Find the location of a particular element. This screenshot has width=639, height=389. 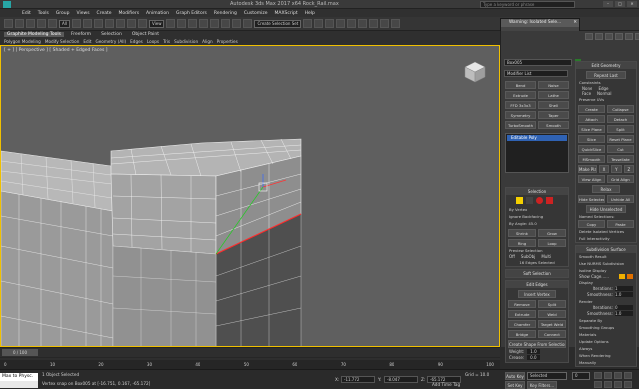

named-selection-dropdown: Create Selection Set is located at coordinates (278, 23).